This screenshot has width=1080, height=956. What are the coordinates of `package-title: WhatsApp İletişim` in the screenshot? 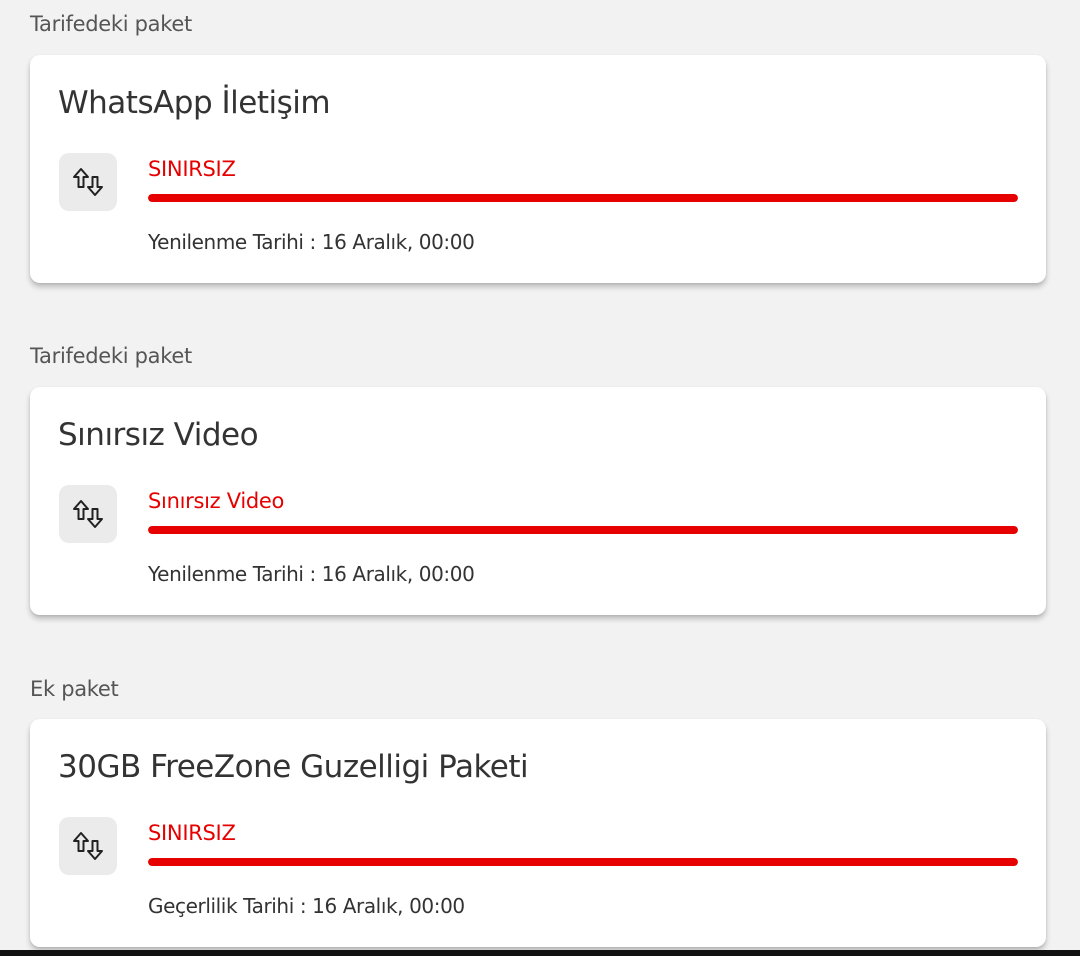 It's located at (194, 103).